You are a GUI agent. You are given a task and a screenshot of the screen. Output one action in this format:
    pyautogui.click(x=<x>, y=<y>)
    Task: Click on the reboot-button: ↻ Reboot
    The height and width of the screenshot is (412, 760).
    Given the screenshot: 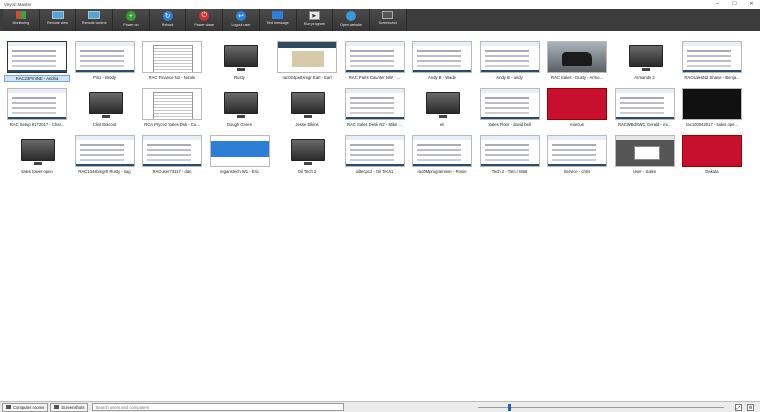 What is the action you would take?
    pyautogui.click(x=168, y=20)
    